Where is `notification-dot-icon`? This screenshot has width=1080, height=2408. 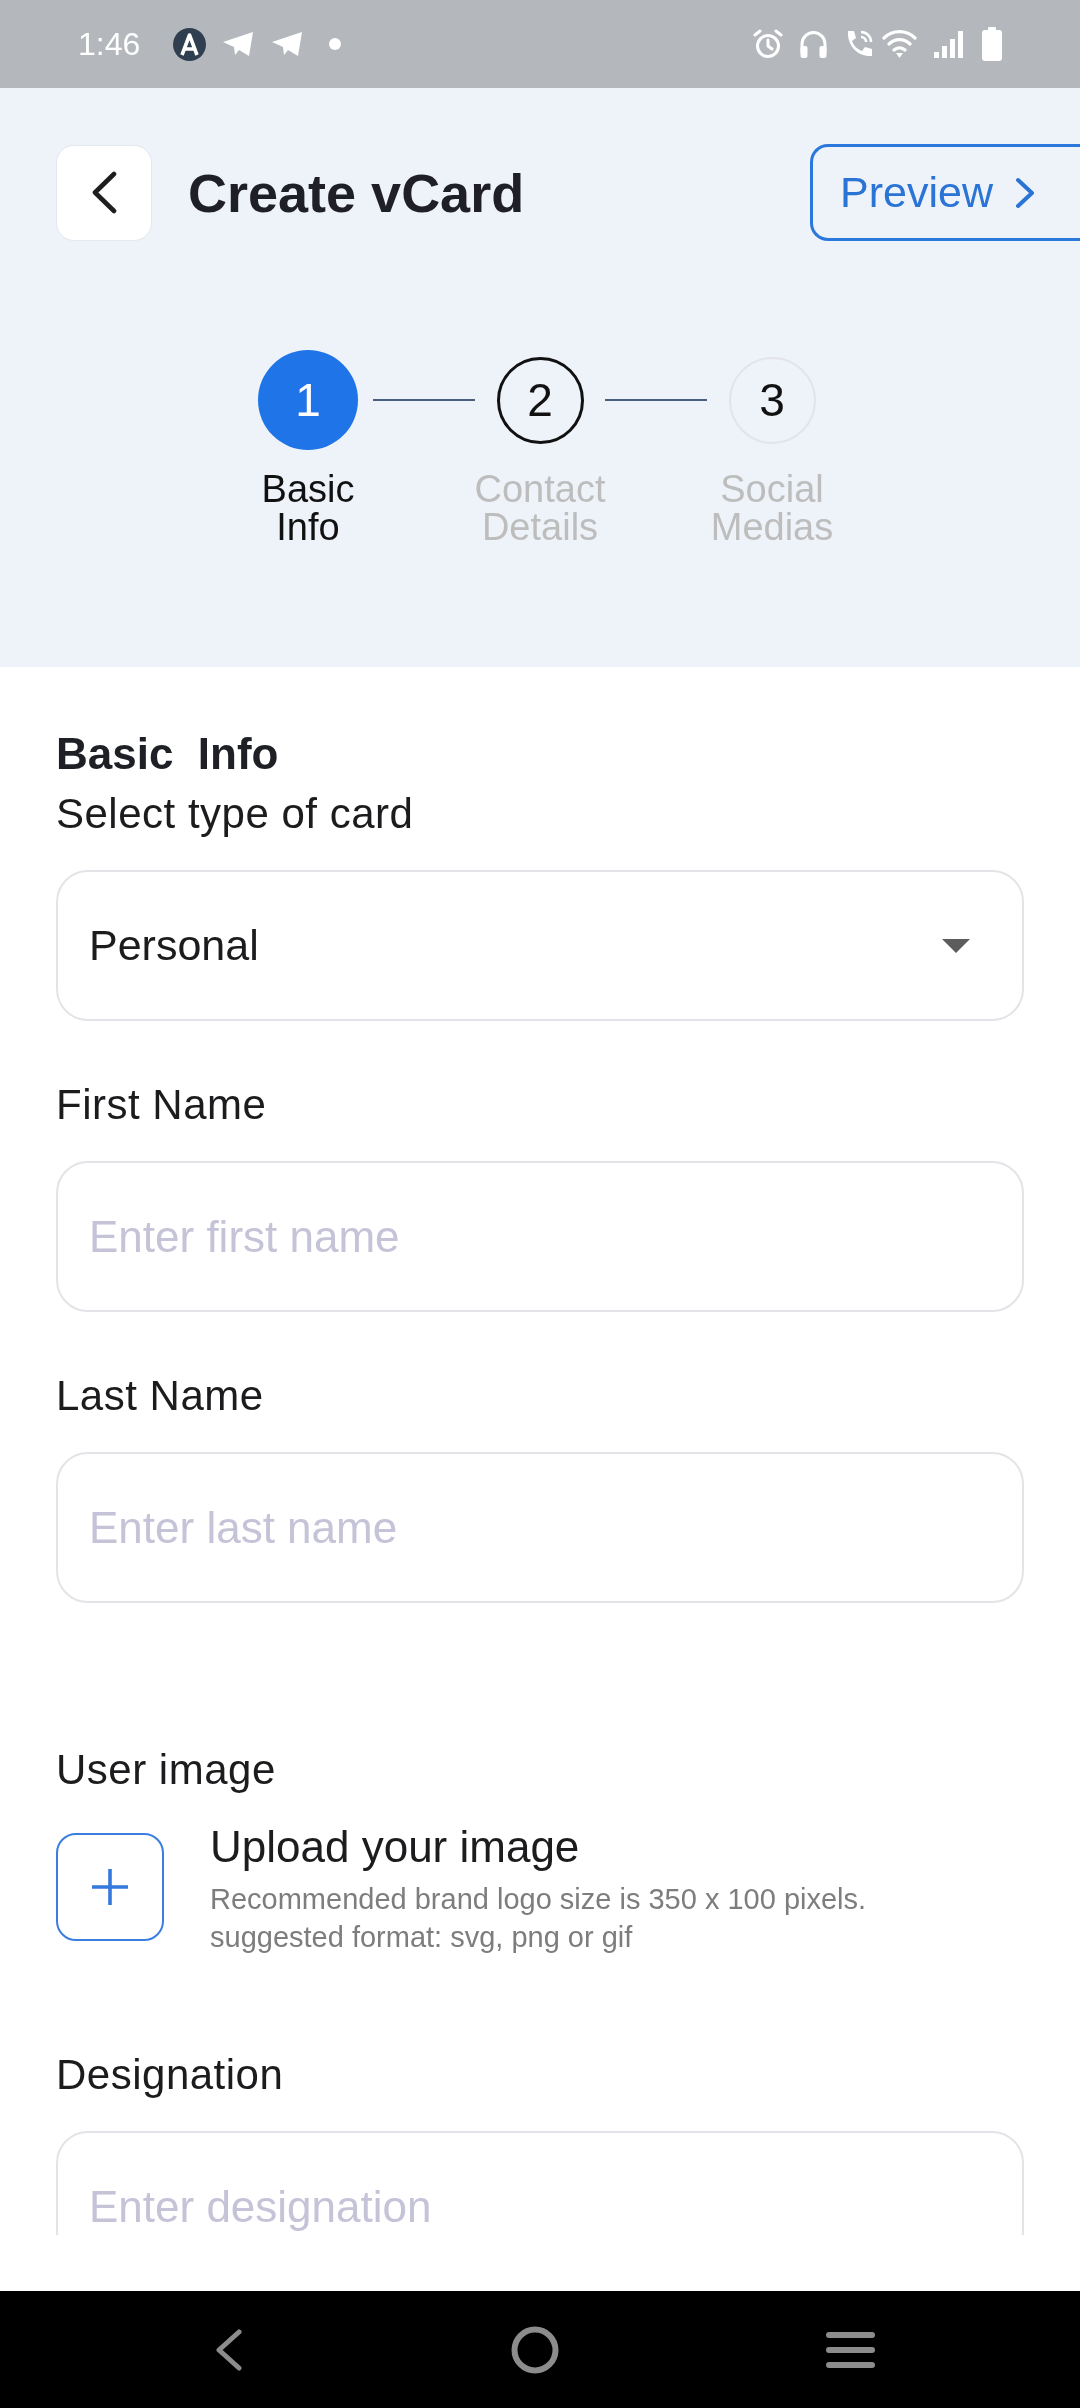
notification-dot-icon is located at coordinates (335, 44).